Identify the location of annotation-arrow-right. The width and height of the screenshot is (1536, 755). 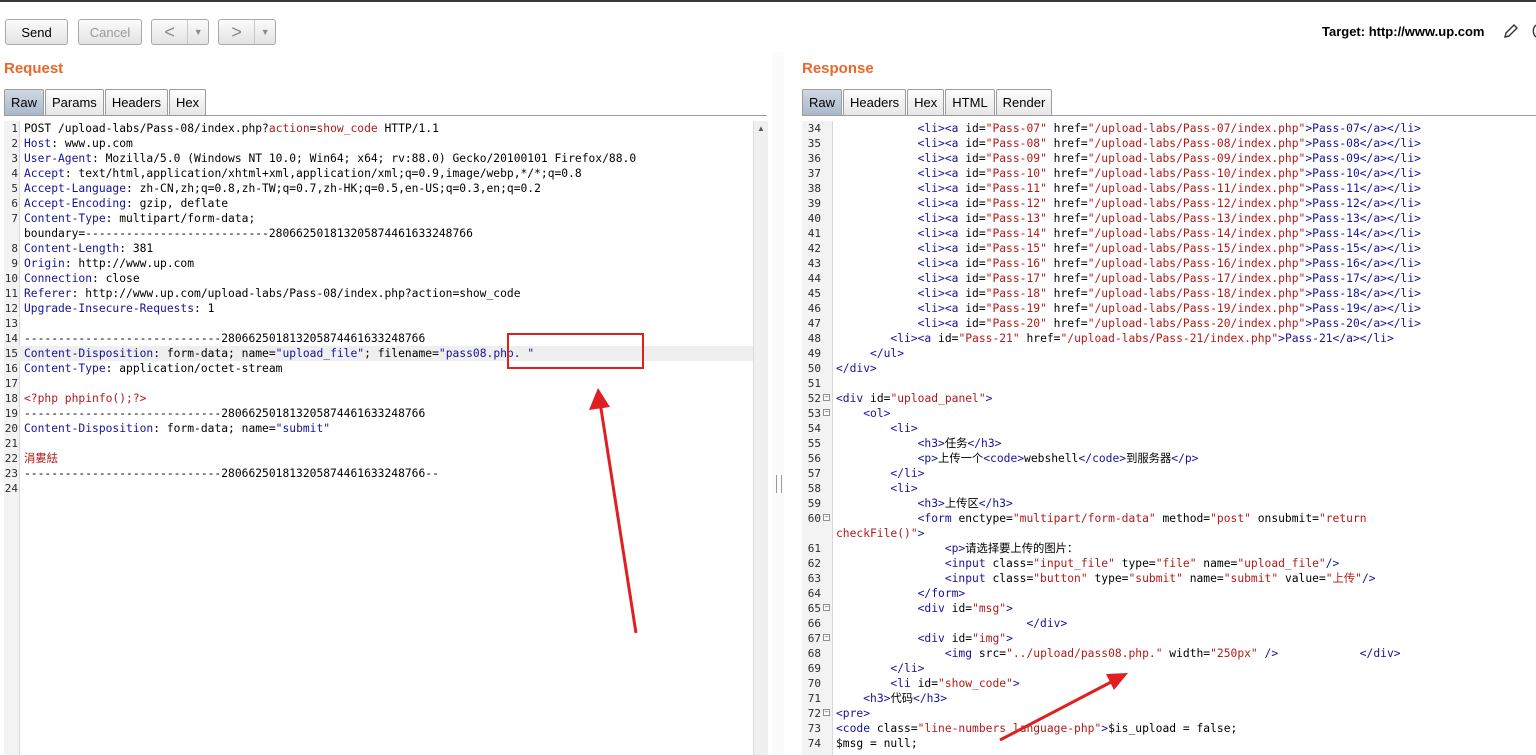
(1063, 707).